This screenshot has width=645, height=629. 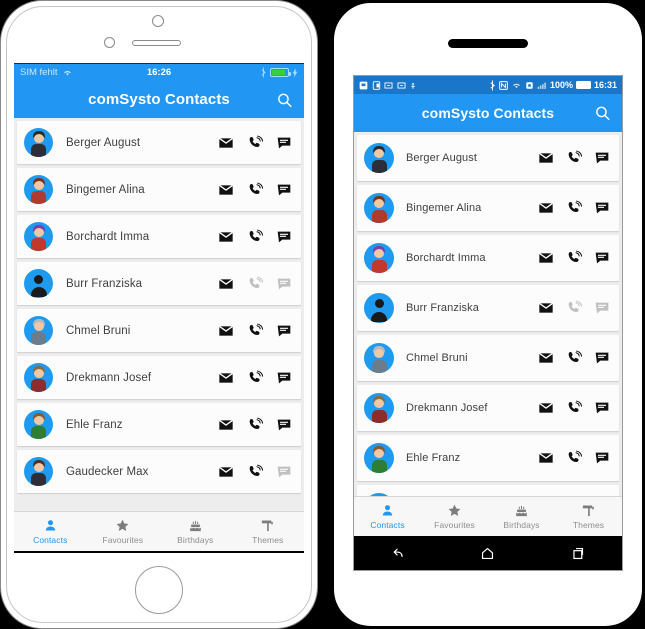 What do you see at coordinates (588, 525) in the screenshot?
I see `tab-label: Themes` at bounding box center [588, 525].